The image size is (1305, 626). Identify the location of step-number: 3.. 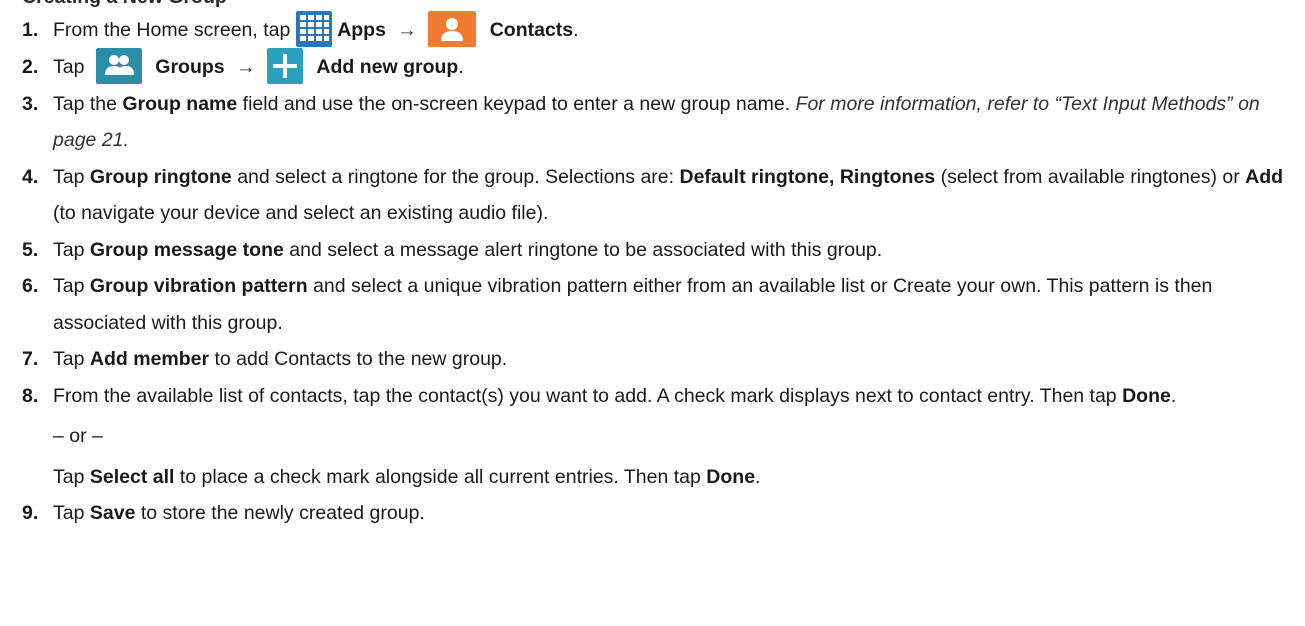
(30, 103).